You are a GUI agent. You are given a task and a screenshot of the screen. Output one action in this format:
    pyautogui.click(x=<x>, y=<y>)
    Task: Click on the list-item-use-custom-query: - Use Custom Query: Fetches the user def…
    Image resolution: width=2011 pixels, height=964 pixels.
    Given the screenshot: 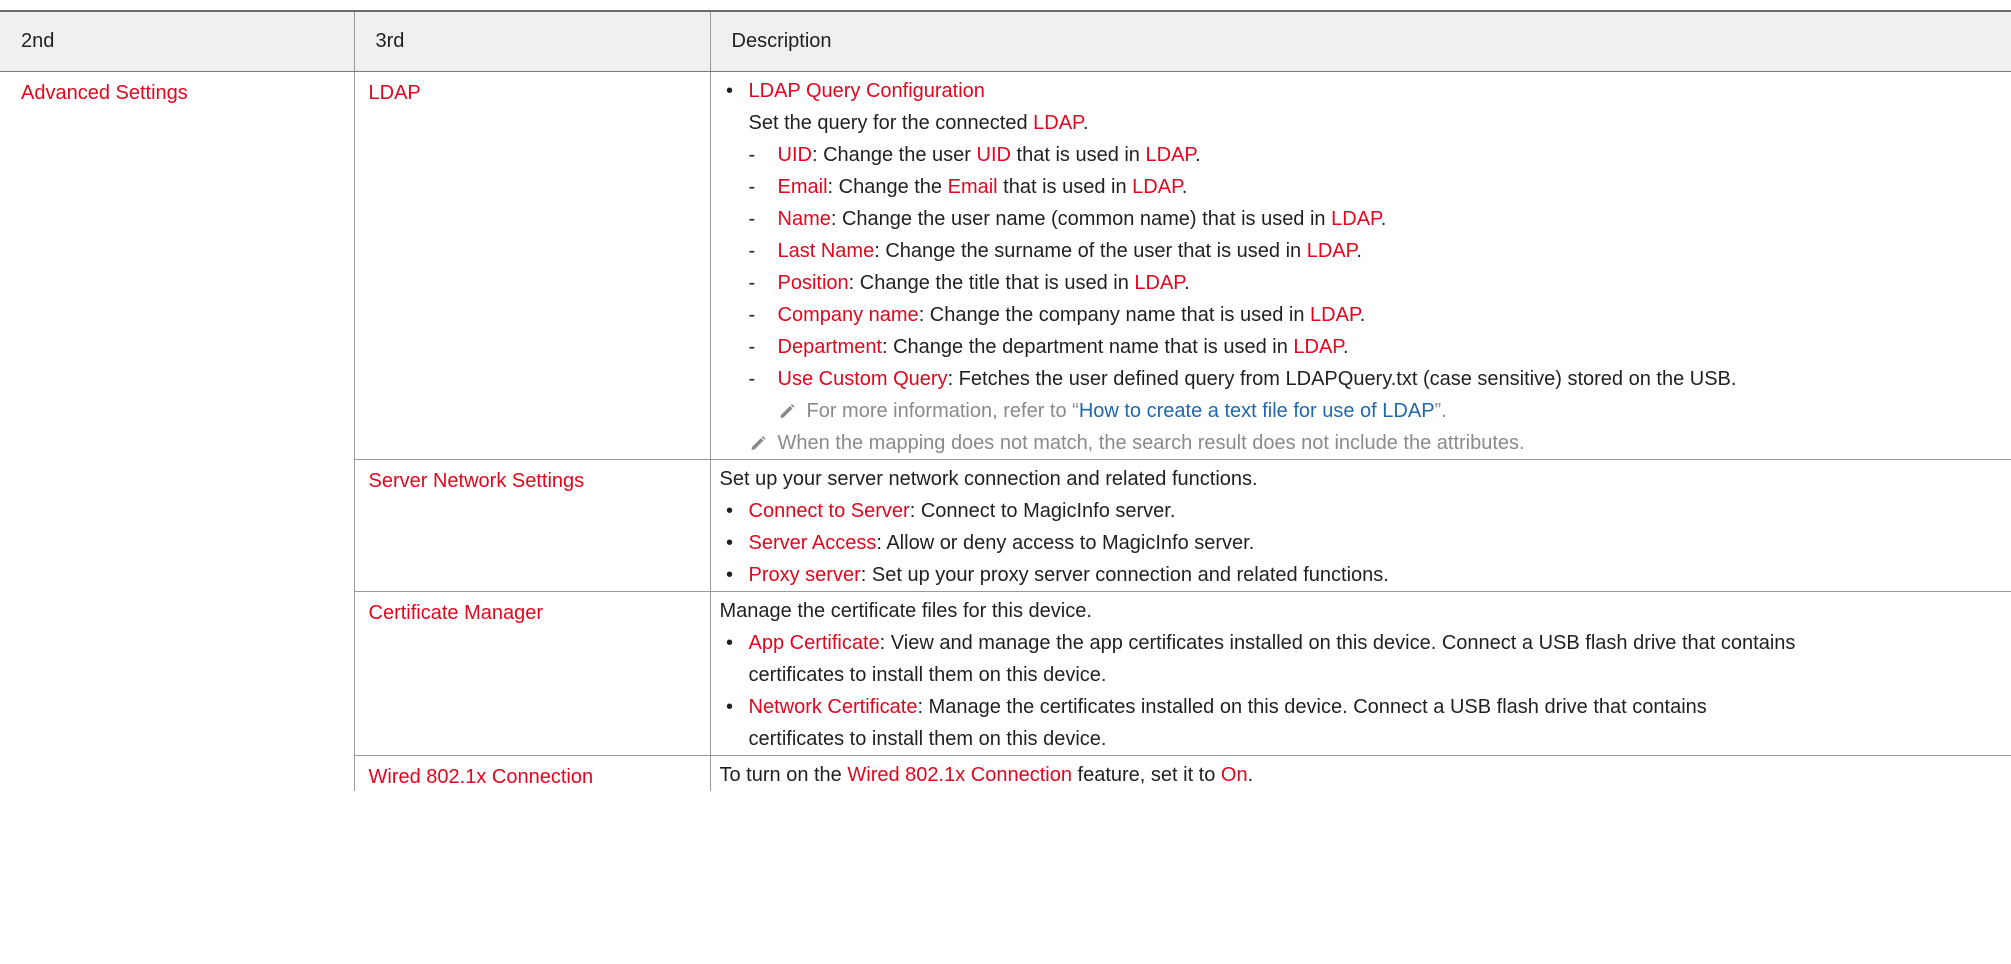 What is the action you would take?
    pyautogui.click(x=1242, y=379)
    